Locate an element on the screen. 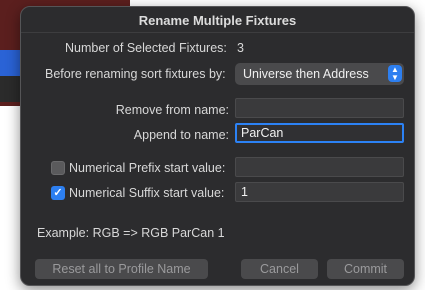 The height and width of the screenshot is (290, 425). remove-input is located at coordinates (319, 108).